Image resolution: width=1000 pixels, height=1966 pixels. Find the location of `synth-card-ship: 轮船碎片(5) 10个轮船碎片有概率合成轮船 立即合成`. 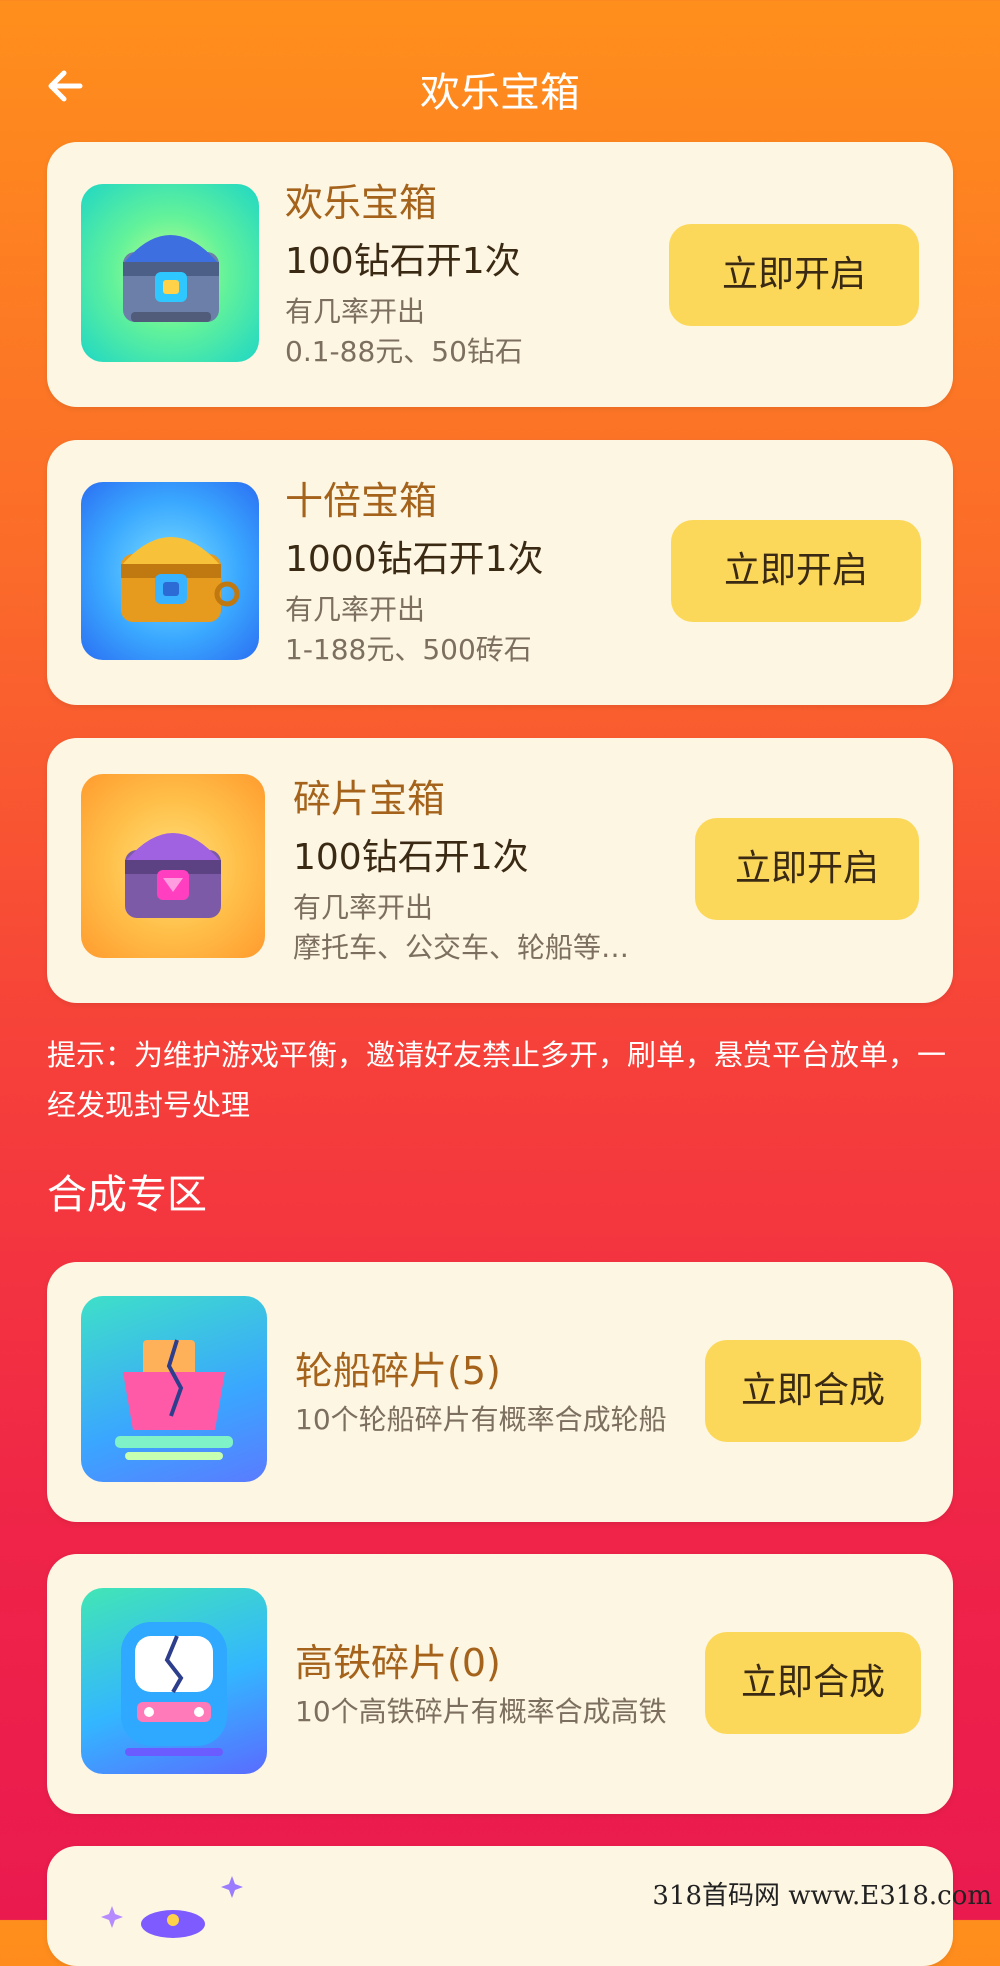

synth-card-ship: 轮船碎片(5) 10个轮船碎片有概率合成轮船 立即合成 is located at coordinates (500, 1392).